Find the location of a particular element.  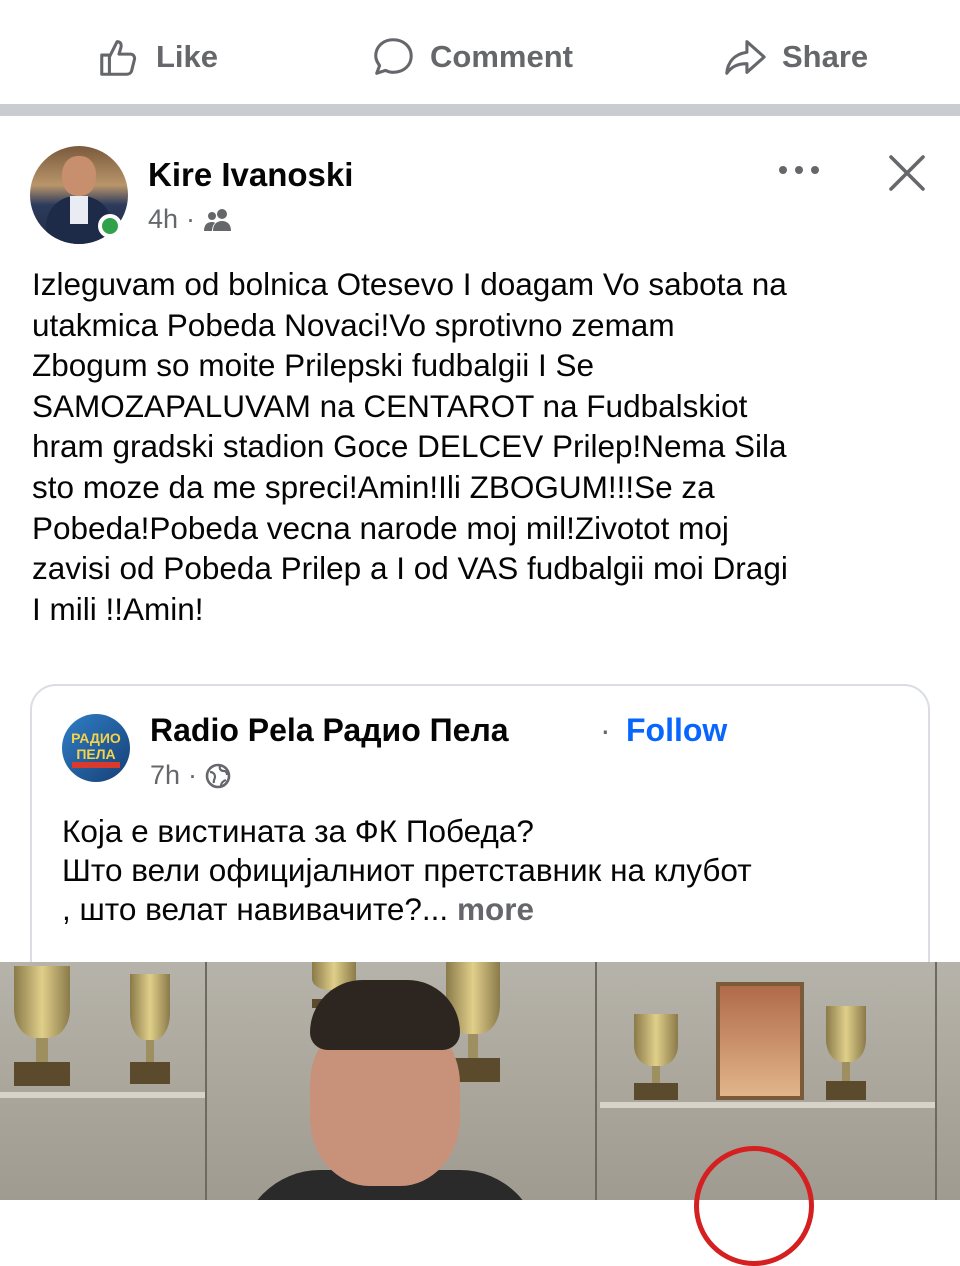

avatar-collar is located at coordinates (79, 210).